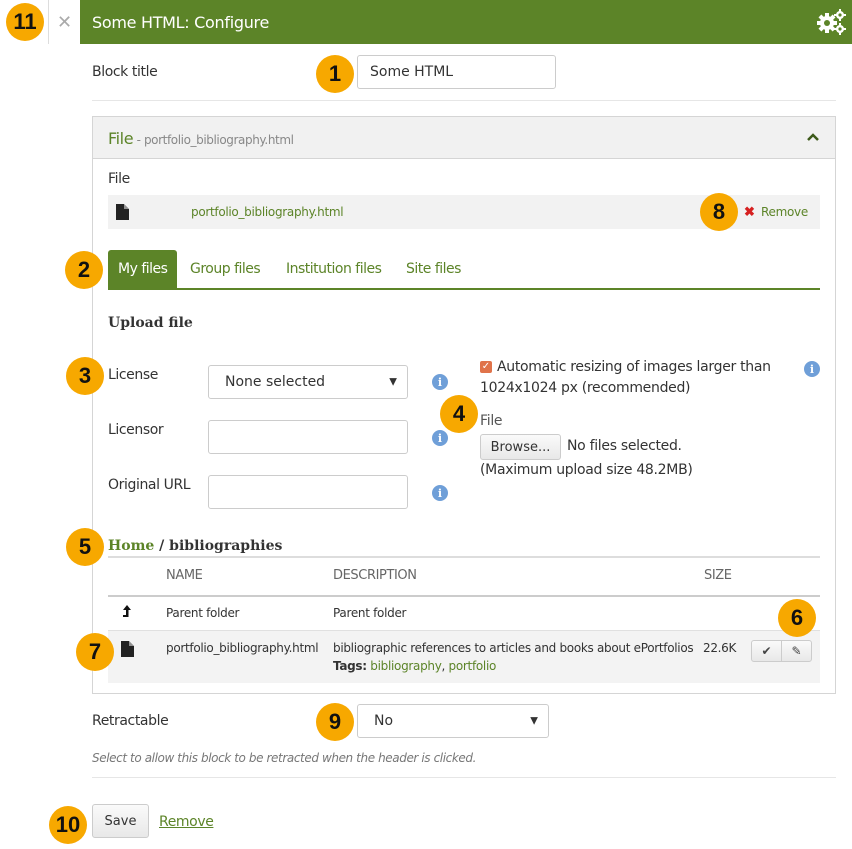 This screenshot has width=852, height=849. I want to click on parent-folder-link: Parent folder, so click(202, 613).